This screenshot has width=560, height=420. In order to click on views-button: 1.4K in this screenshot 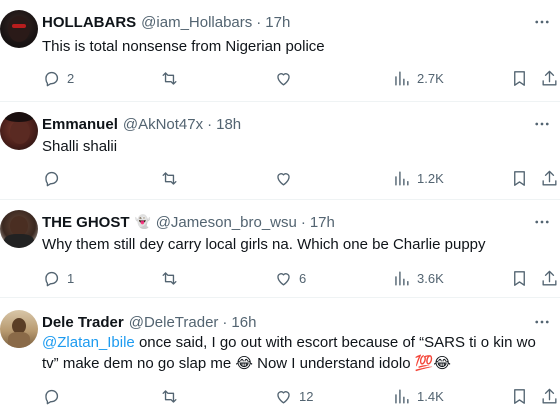, I will do `click(418, 396)`.